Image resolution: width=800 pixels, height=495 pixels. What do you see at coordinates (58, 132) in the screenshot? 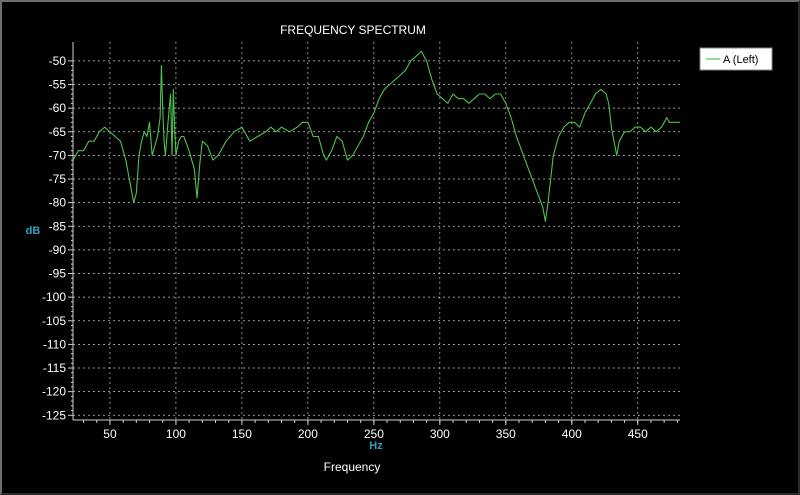
I see `y-tick-label: -65` at bounding box center [58, 132].